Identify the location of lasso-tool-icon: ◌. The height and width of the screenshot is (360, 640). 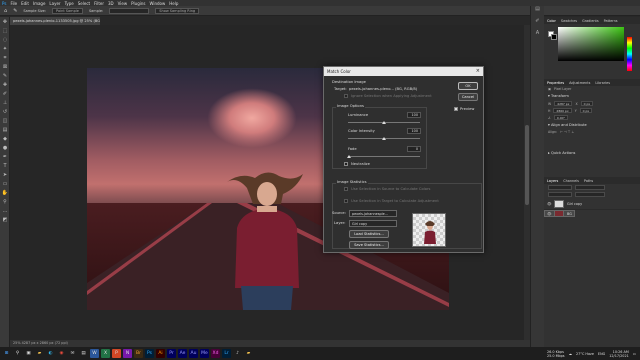
(5, 39).